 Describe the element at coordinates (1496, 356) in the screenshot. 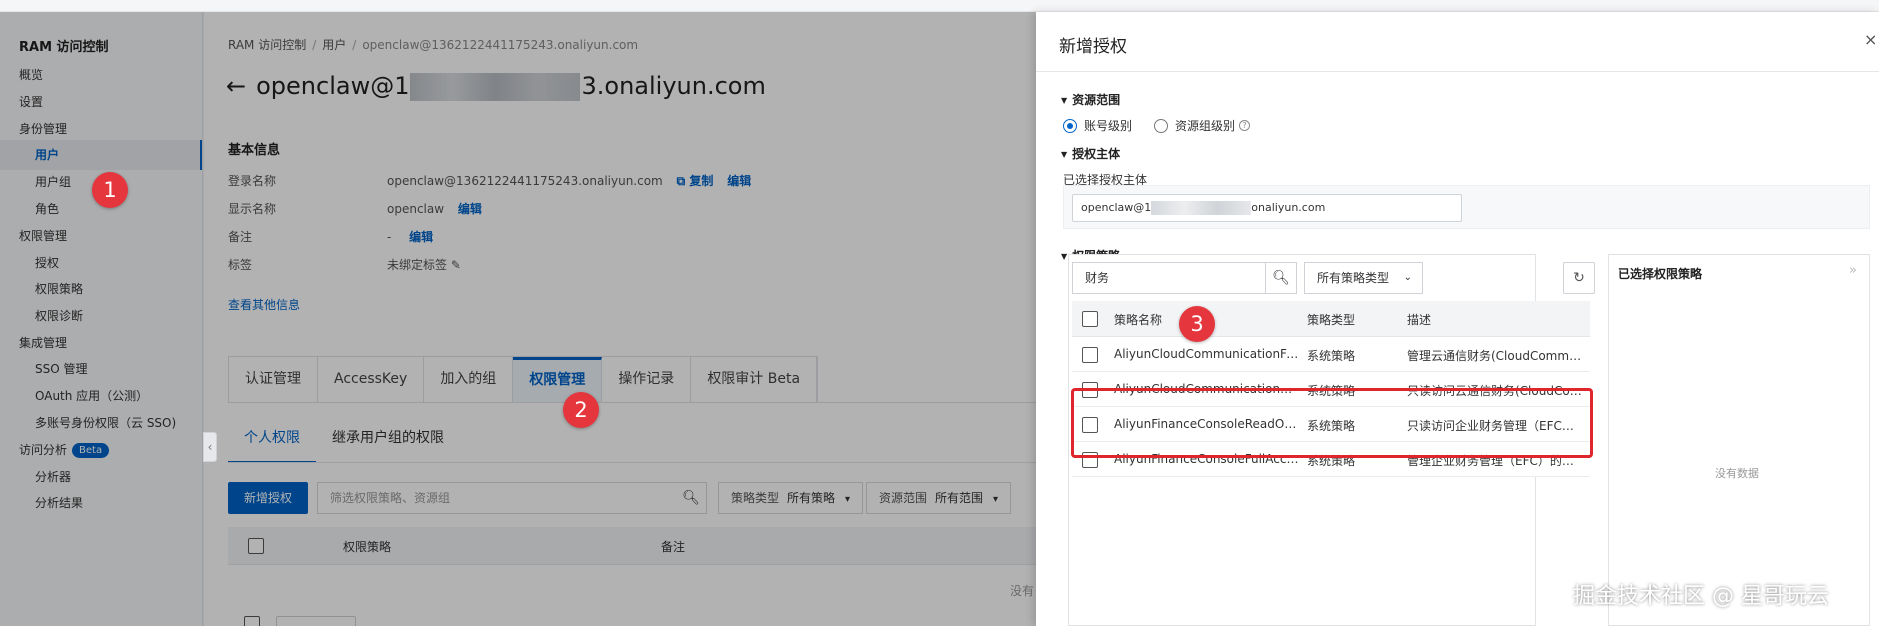

I see `policy-desc: 管理云通信财务(CloudCommunication)的权限` at that location.